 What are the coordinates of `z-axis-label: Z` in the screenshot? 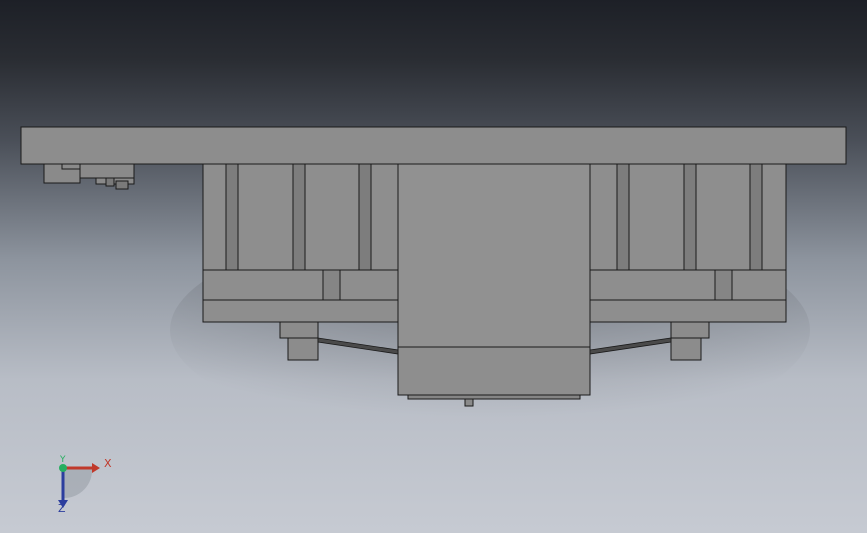 It's located at (62, 508).